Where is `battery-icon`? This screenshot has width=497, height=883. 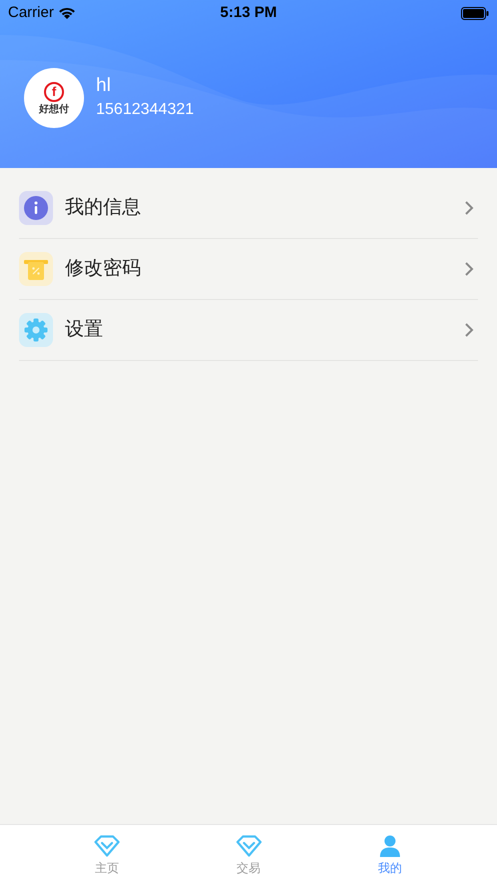
battery-icon is located at coordinates (475, 13).